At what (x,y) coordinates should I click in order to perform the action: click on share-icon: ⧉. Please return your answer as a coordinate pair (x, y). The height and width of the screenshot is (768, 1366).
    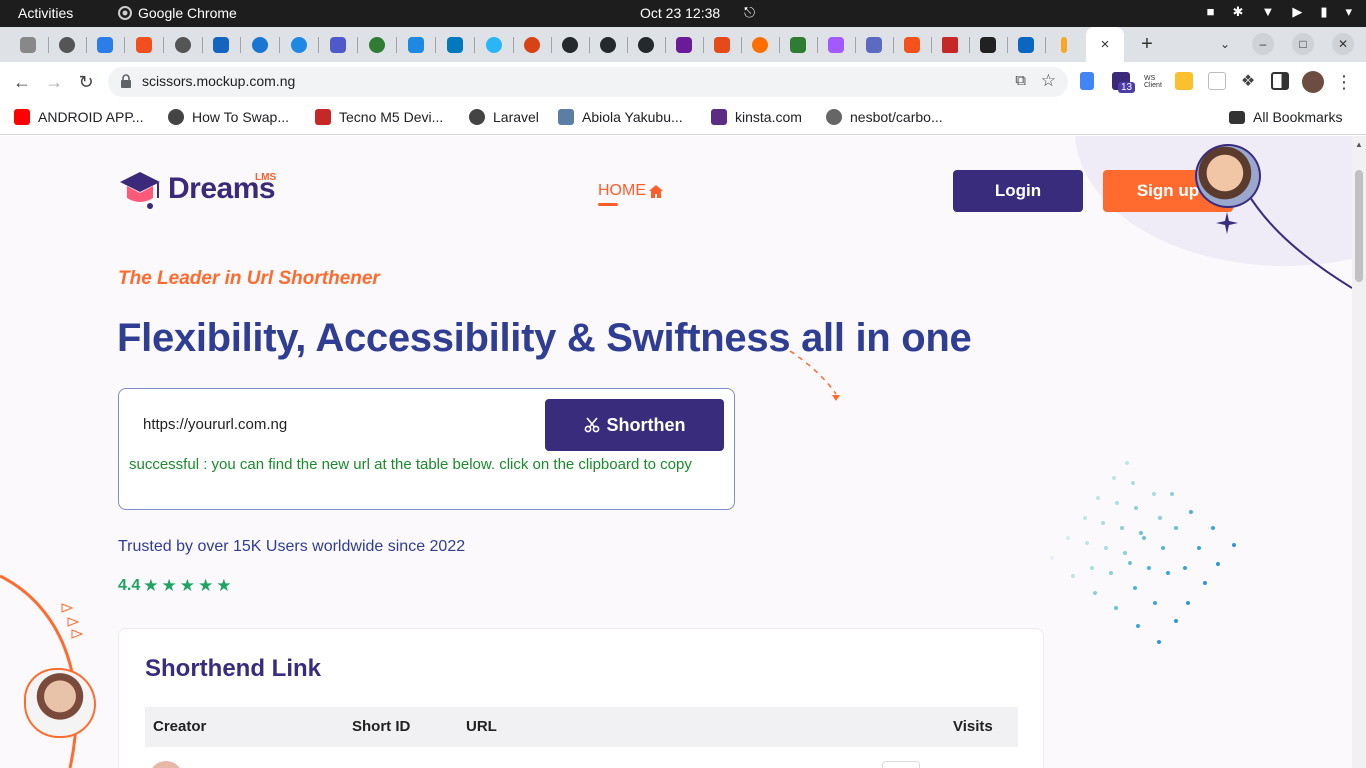
    Looking at the image, I should click on (1020, 80).